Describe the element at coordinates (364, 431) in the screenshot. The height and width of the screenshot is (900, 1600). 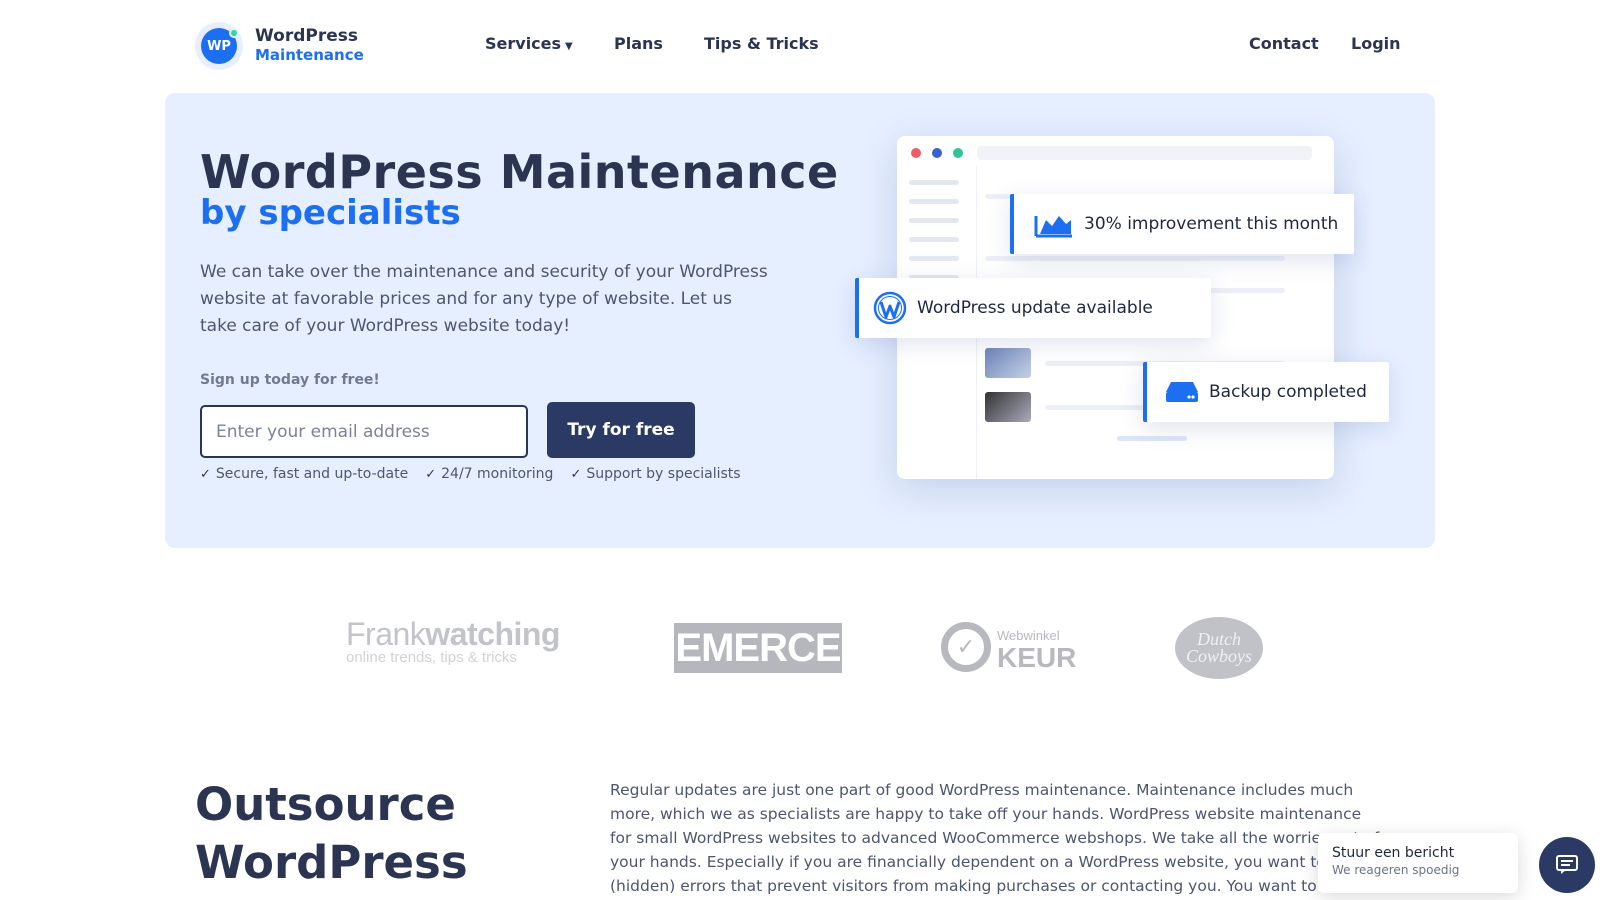
I see `email-input` at that location.